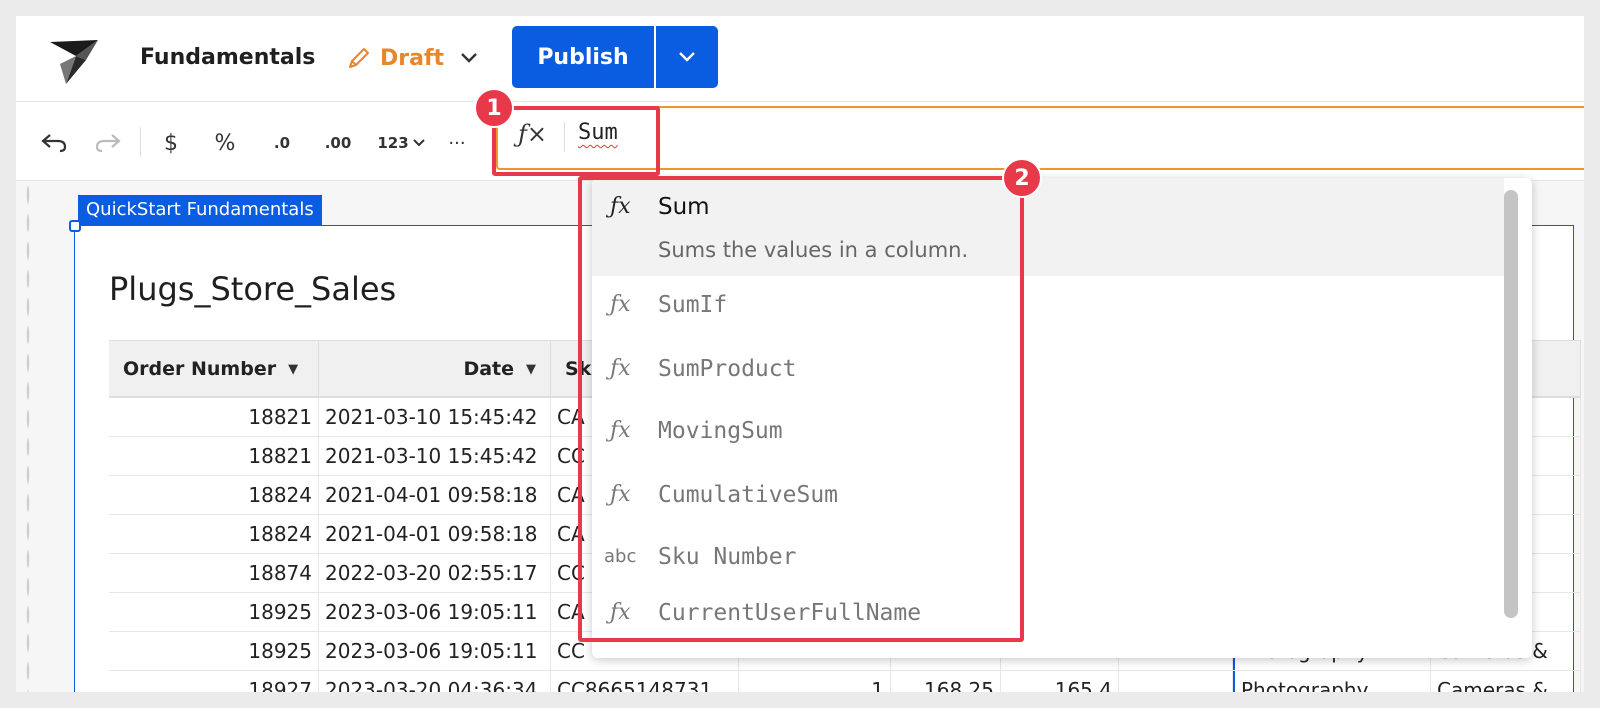  What do you see at coordinates (583, 57) in the screenshot?
I see `publish-button: Publish` at bounding box center [583, 57].